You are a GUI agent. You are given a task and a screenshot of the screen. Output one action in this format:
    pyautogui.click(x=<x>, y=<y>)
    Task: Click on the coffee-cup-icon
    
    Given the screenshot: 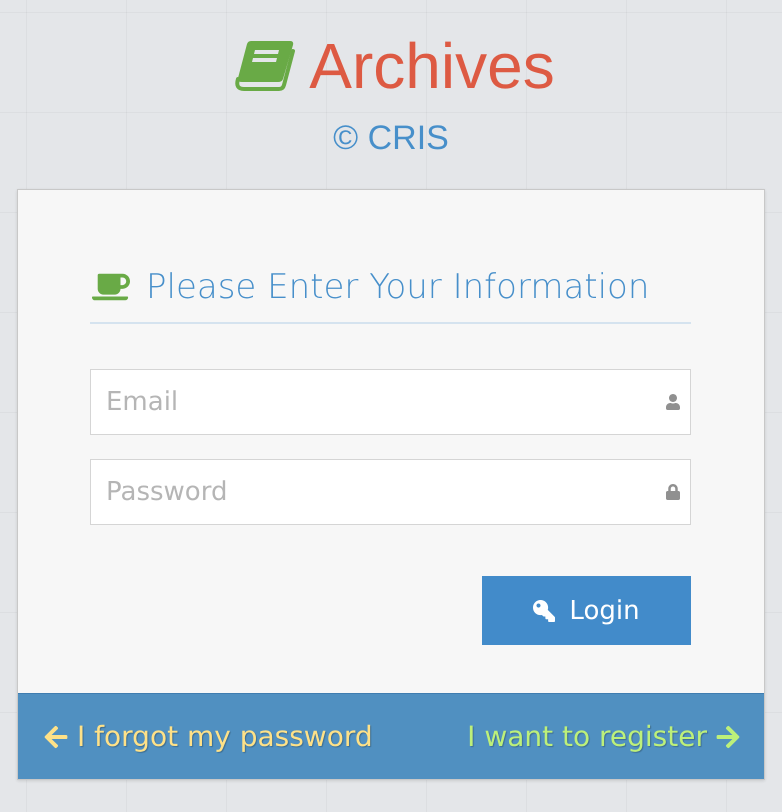 What is the action you would take?
    pyautogui.click(x=111, y=287)
    